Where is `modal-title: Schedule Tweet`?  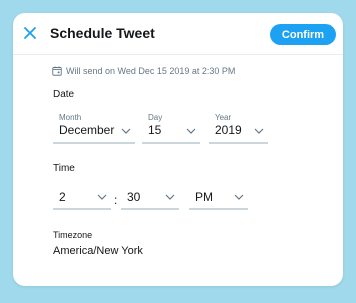
modal-title: Schedule Tweet is located at coordinates (102, 33).